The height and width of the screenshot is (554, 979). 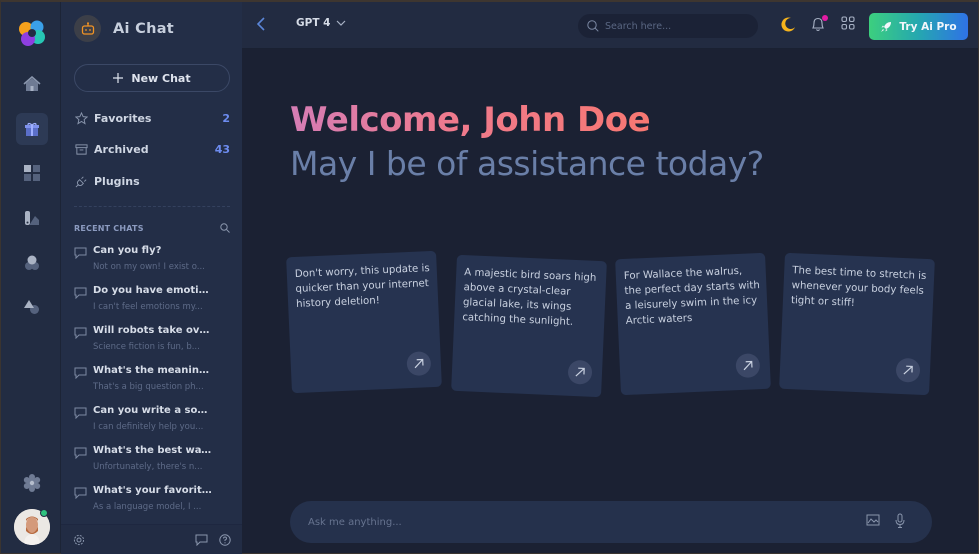 What do you see at coordinates (201, 540) in the screenshot?
I see `feedback-icon` at bounding box center [201, 540].